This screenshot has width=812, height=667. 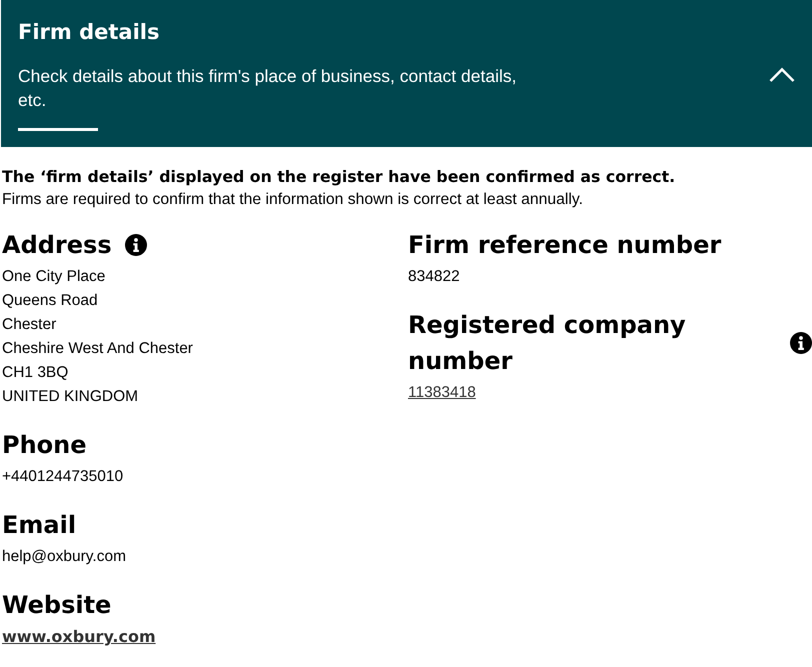 What do you see at coordinates (565, 245) in the screenshot?
I see `section-heading: Firm reference number` at bounding box center [565, 245].